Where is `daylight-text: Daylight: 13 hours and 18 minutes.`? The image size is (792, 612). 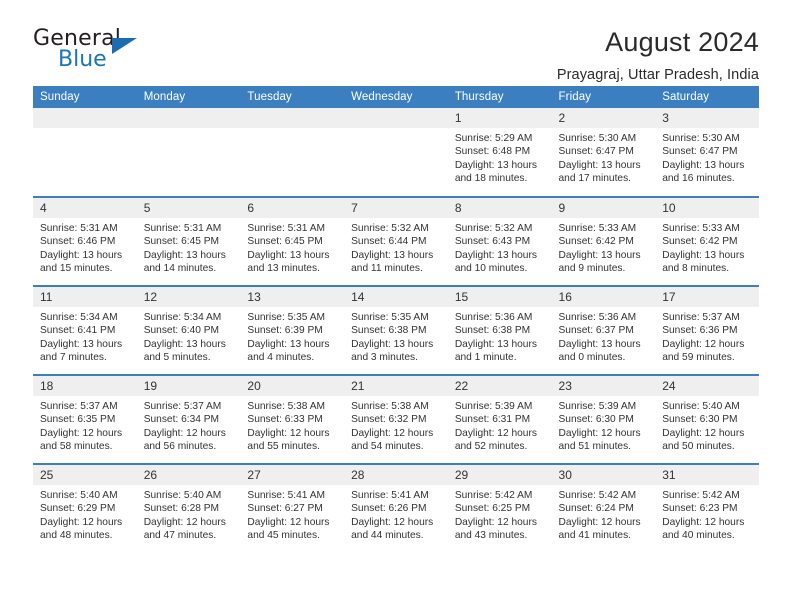
daylight-text: Daylight: 13 hours and 18 minutes. is located at coordinates (495, 172).